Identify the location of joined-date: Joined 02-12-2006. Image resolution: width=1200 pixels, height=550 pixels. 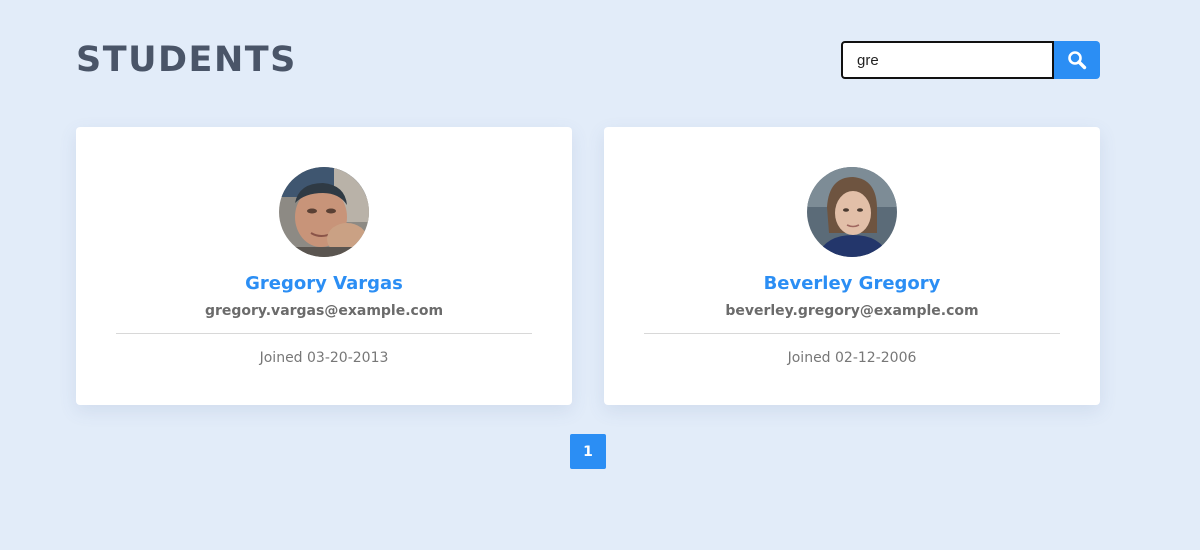
(852, 358).